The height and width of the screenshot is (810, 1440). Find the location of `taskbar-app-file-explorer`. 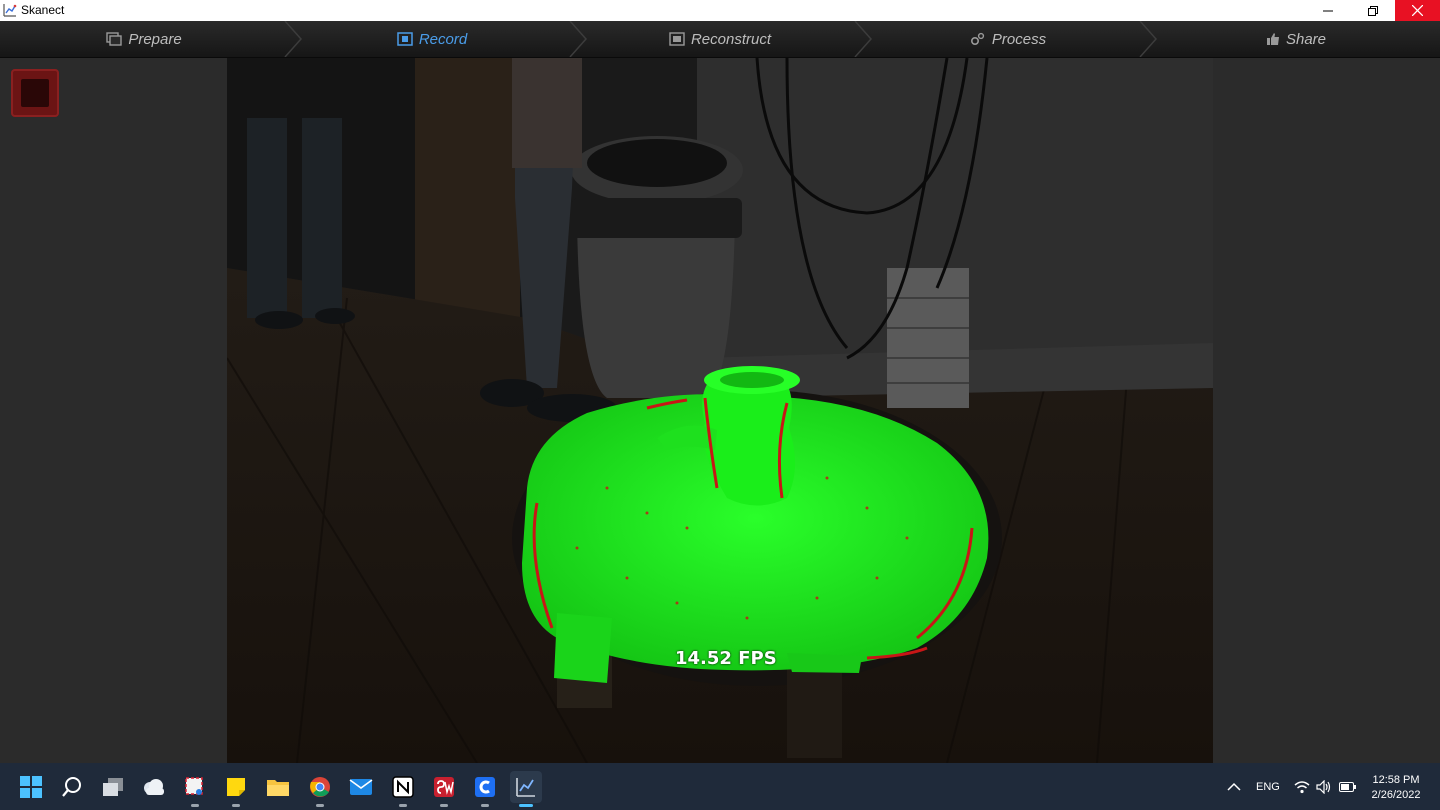

taskbar-app-file-explorer is located at coordinates (278, 787).